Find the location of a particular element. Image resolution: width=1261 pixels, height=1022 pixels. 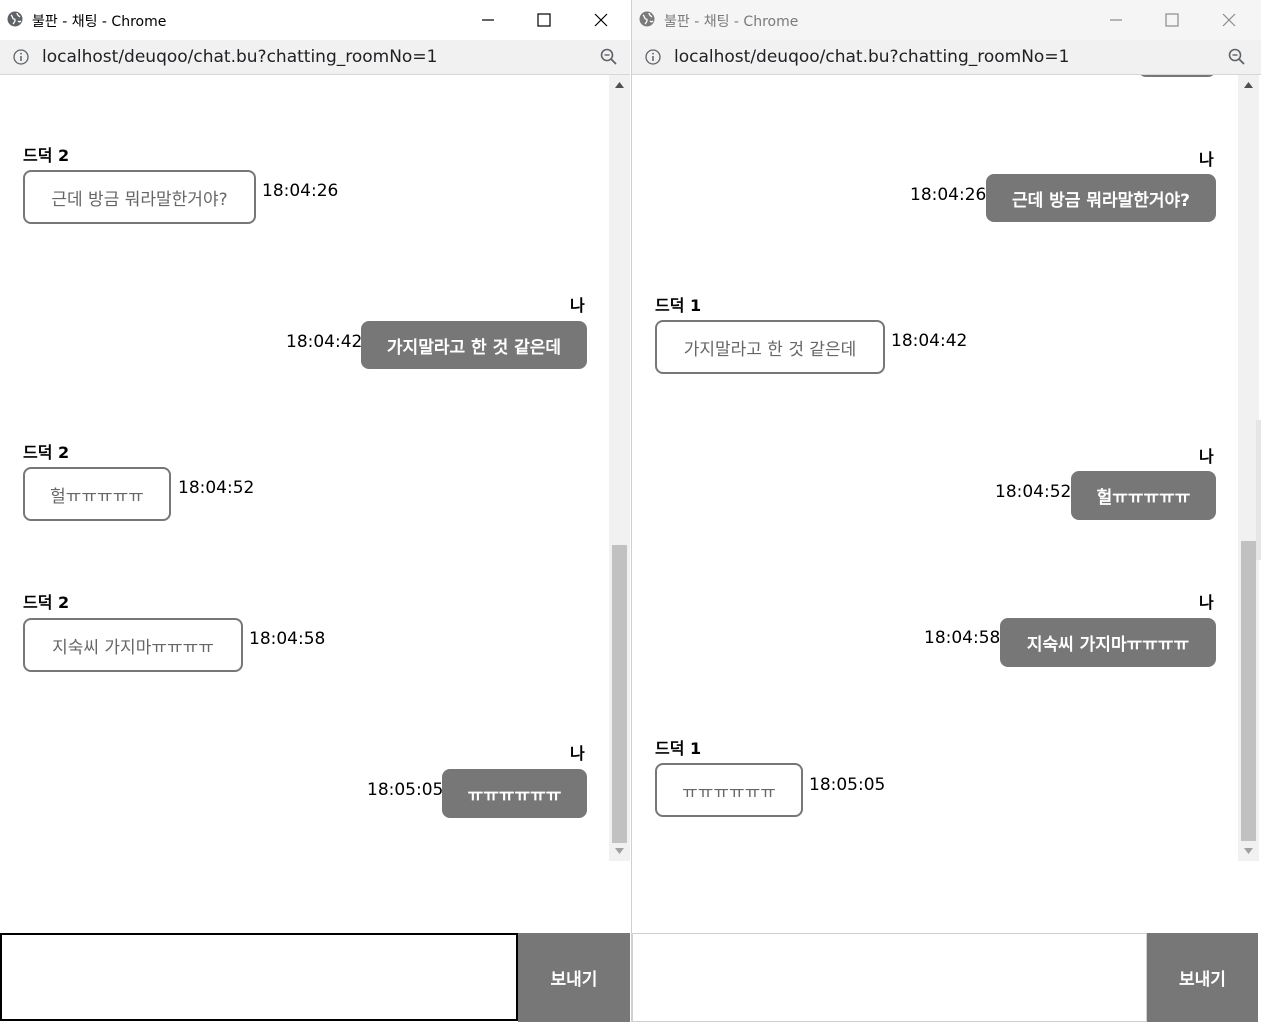

message-bubble-partial is located at coordinates (1177, 76).